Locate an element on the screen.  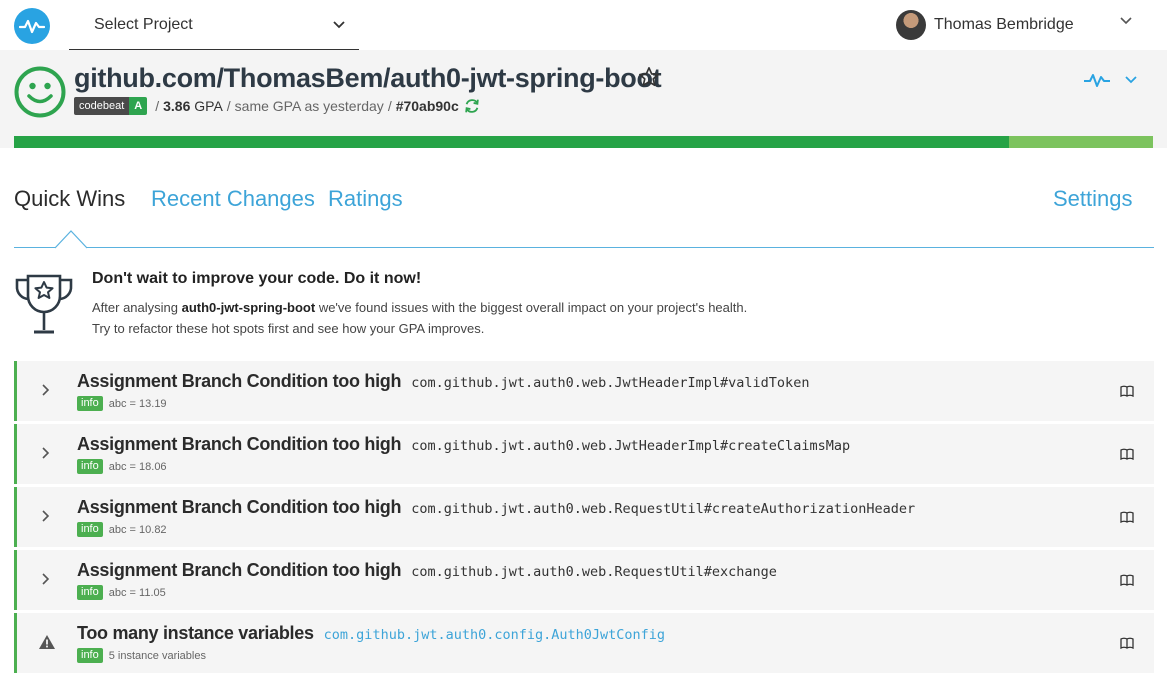
gpa-unit: GPA is located at coordinates (208, 106).